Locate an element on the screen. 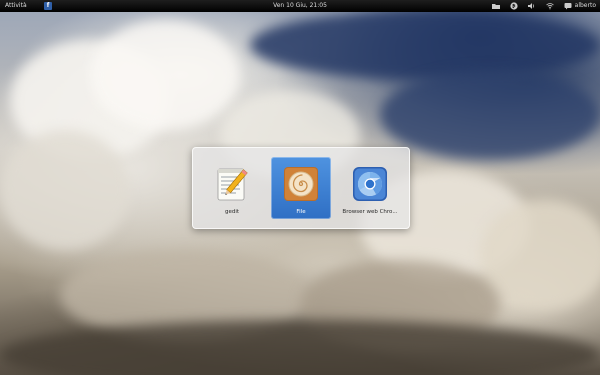 This screenshot has height=375, width=600. wifi-icon is located at coordinates (549, 6).